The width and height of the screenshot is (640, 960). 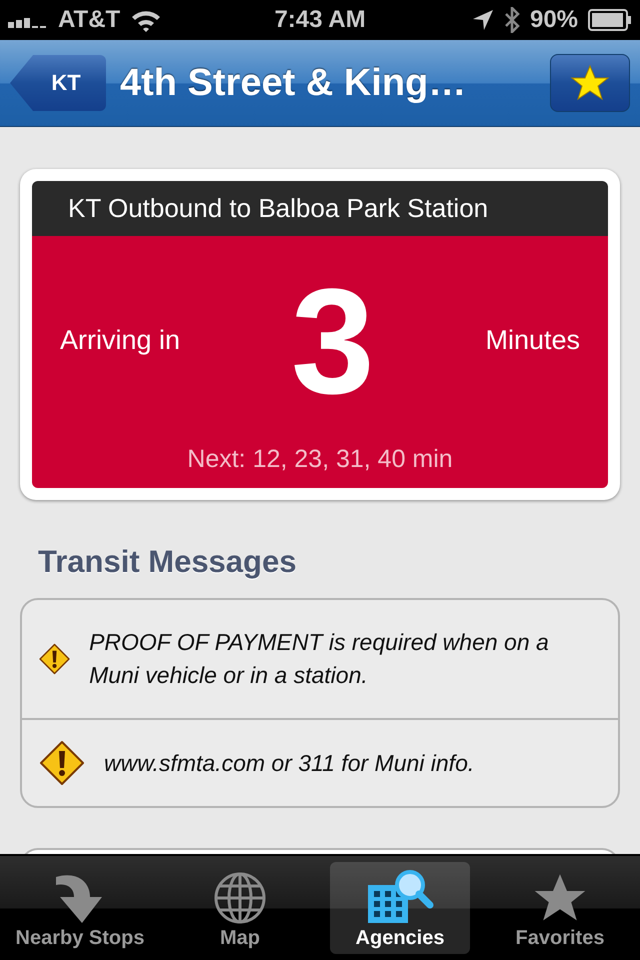 What do you see at coordinates (89, 20) in the screenshot?
I see `carrier-name: AT&T` at bounding box center [89, 20].